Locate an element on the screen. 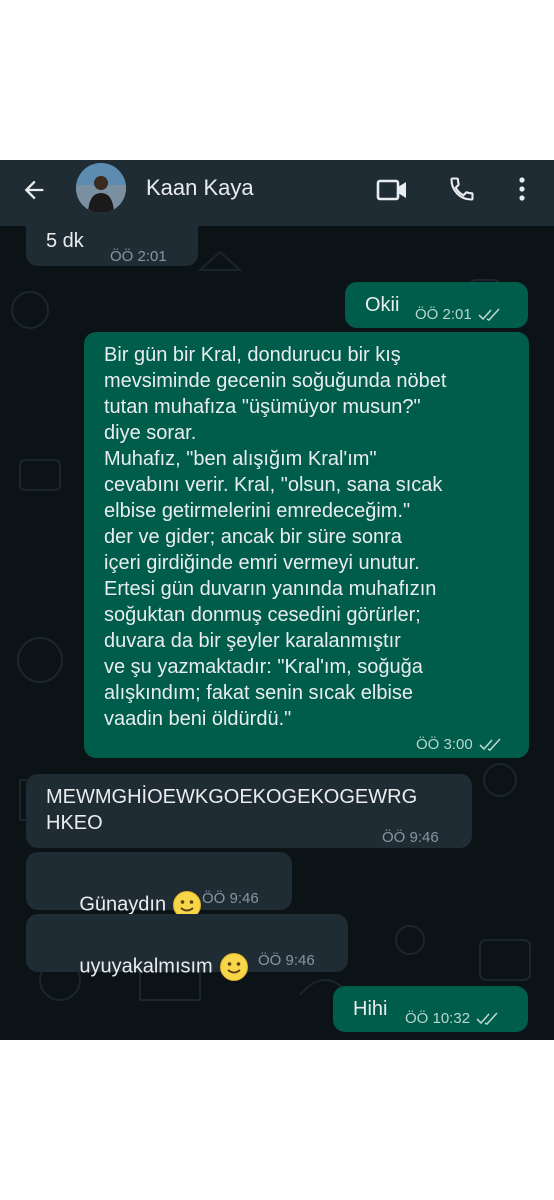  message-text: uyuyakalmısım is located at coordinates (147, 967).